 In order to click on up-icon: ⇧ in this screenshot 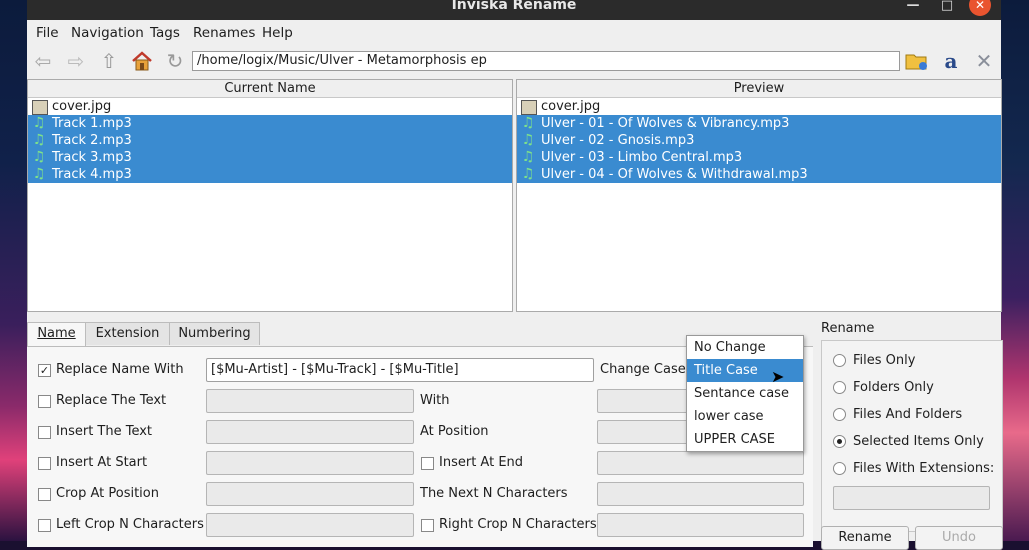, I will do `click(109, 61)`.